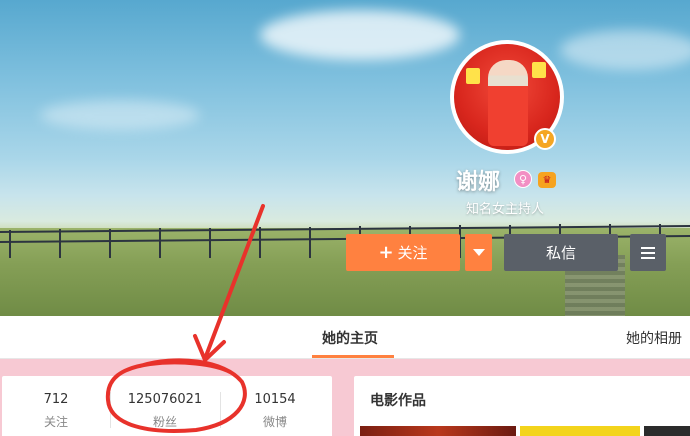  Describe the element at coordinates (398, 401) in the screenshot. I see `movie-works-title: 电影作品` at that location.